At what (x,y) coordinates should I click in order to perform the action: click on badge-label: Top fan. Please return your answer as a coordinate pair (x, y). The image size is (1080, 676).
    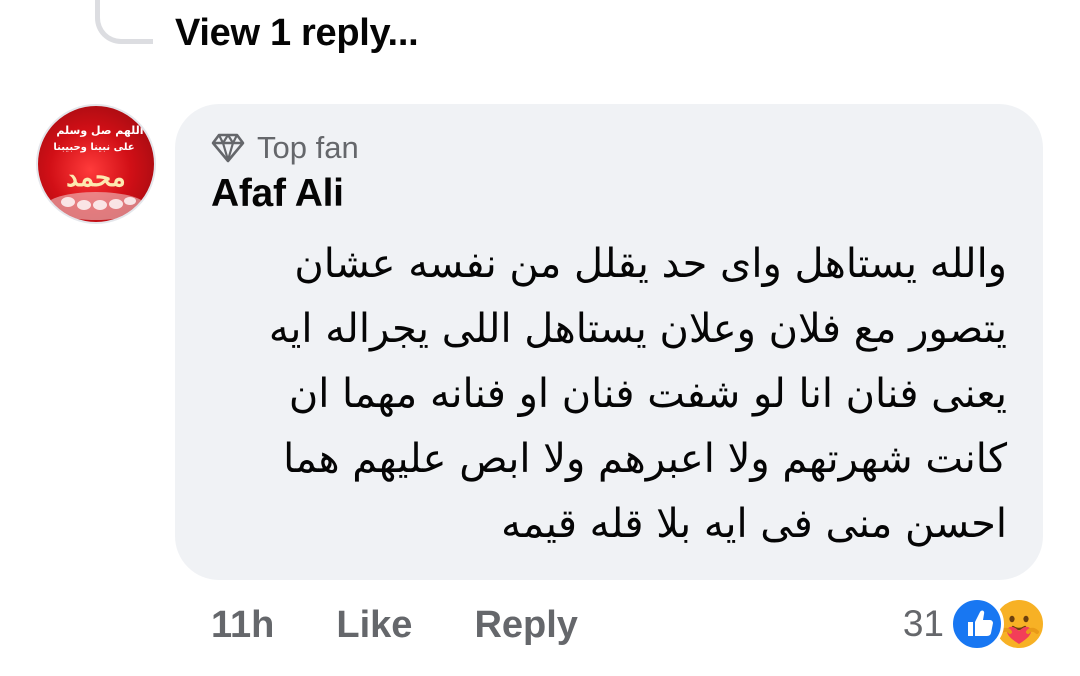
    Looking at the image, I should click on (308, 147).